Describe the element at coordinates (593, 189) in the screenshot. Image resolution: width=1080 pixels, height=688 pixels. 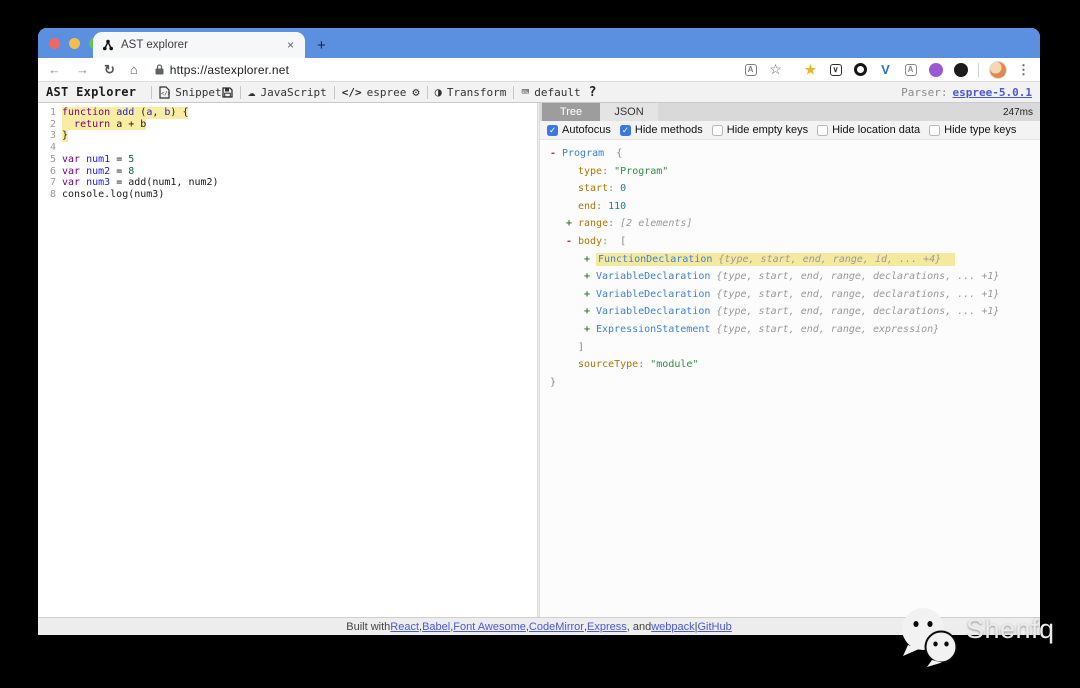
I see `tree-key: start` at that location.